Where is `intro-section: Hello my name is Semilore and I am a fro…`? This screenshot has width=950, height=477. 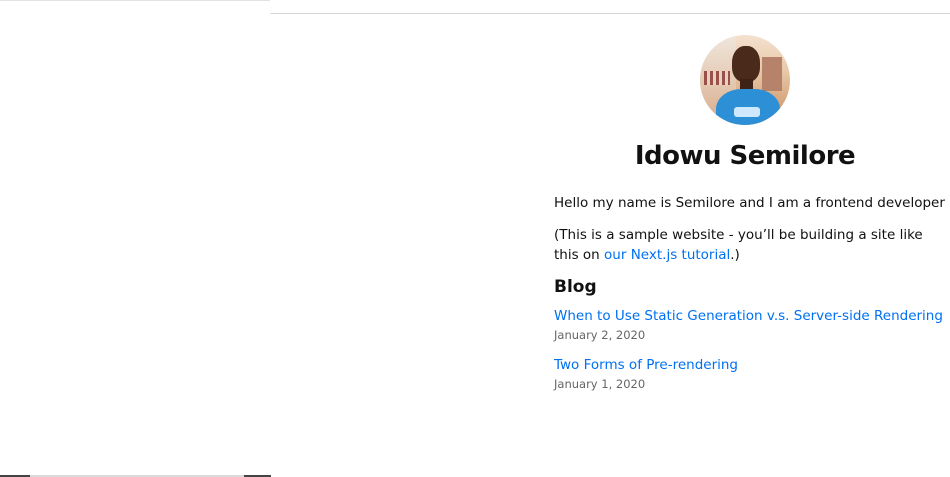
intro-section: Hello my name is Semilore and I am a fro… is located at coordinates (745, 229).